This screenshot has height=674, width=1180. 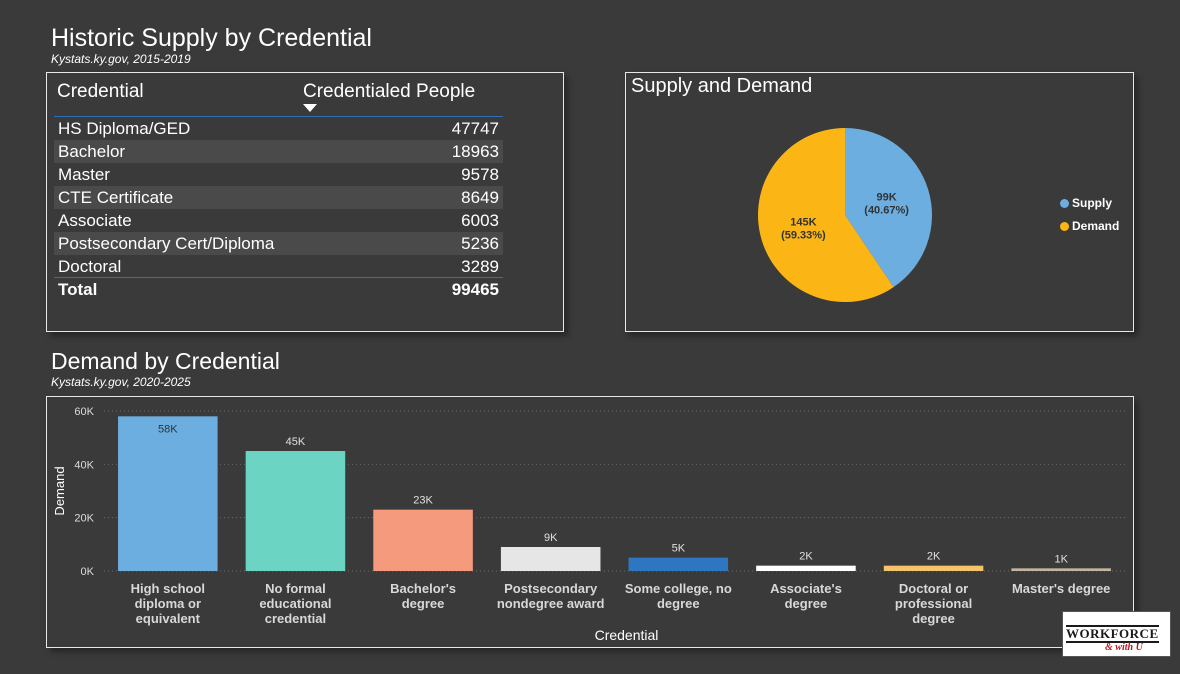 I want to click on row-people: 5236, so click(x=480, y=243).